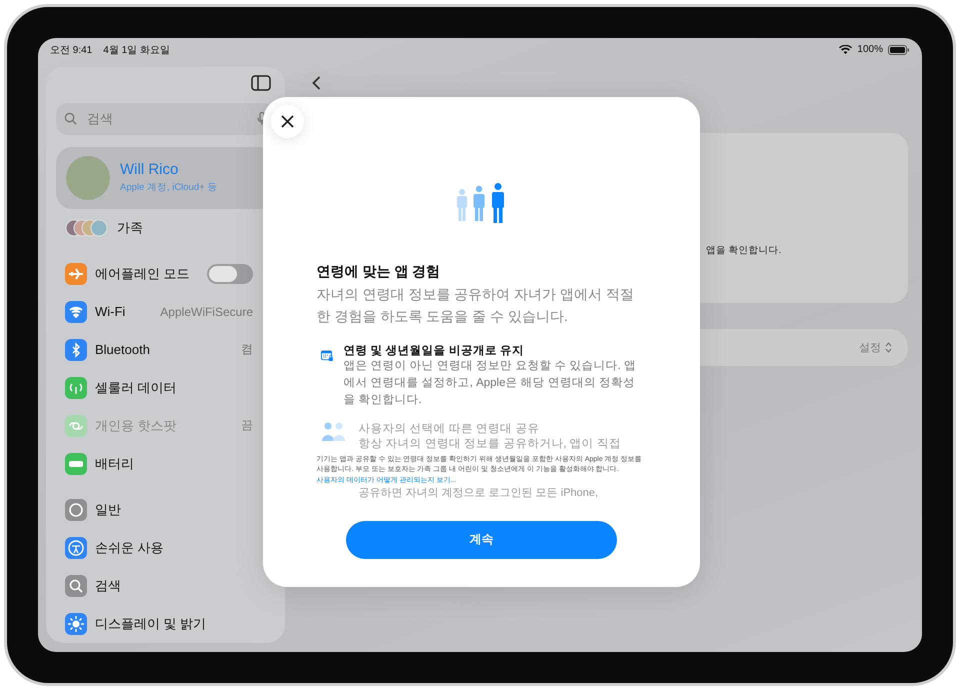  Describe the element at coordinates (165, 227) in the screenshot. I see `family-row: 가족` at that location.